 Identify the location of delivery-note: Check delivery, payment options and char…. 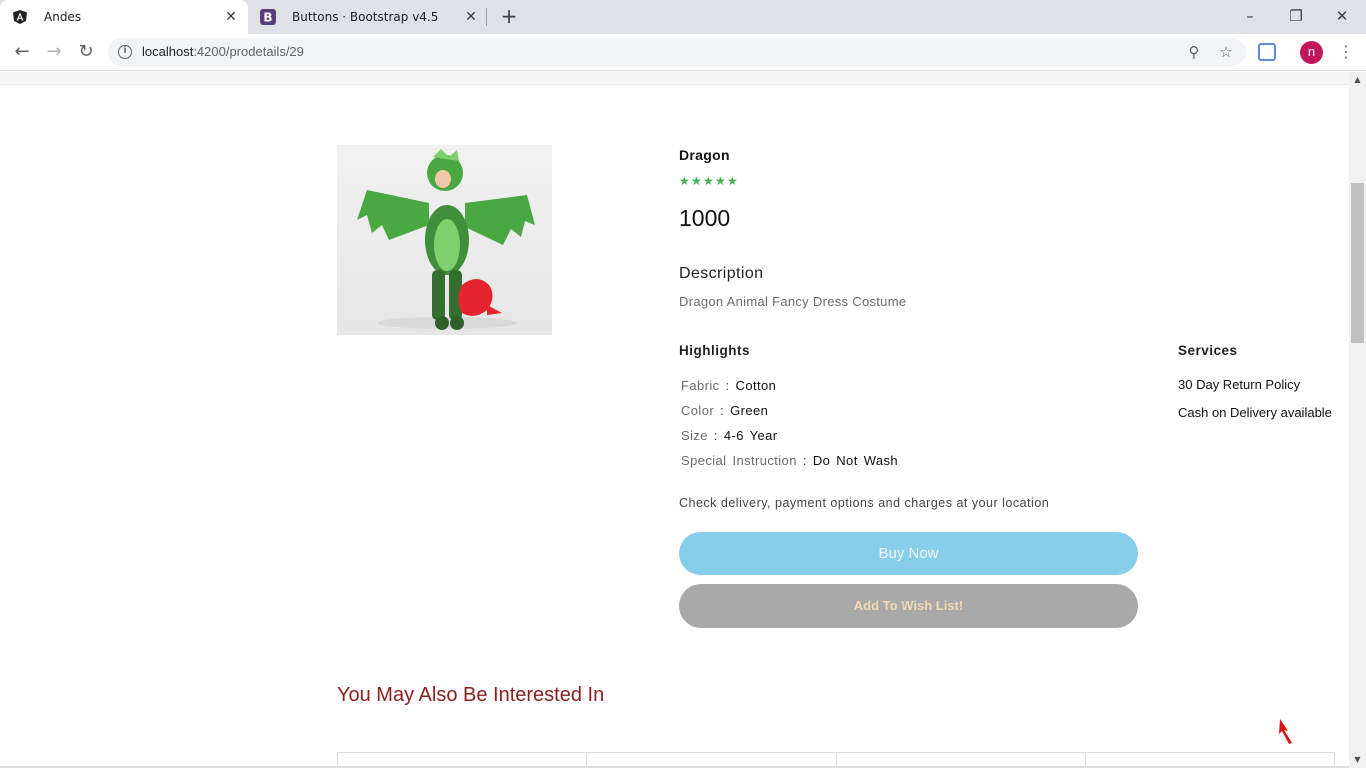
(864, 503).